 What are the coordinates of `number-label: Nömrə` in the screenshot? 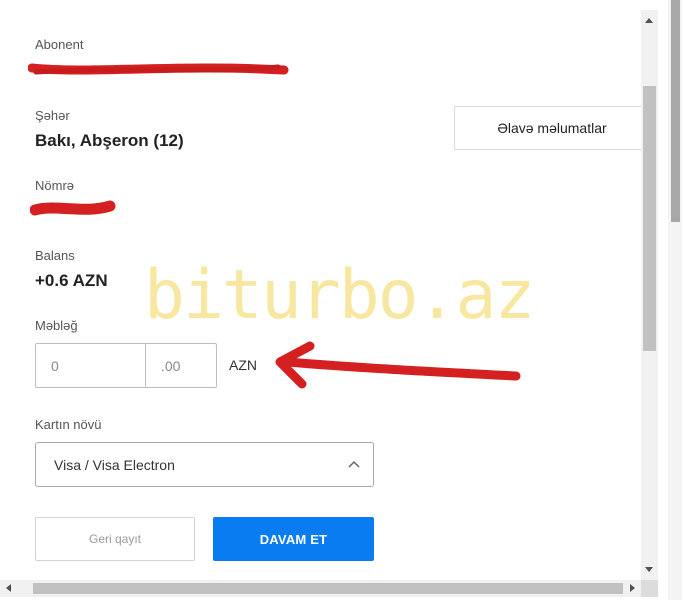 It's located at (55, 185).